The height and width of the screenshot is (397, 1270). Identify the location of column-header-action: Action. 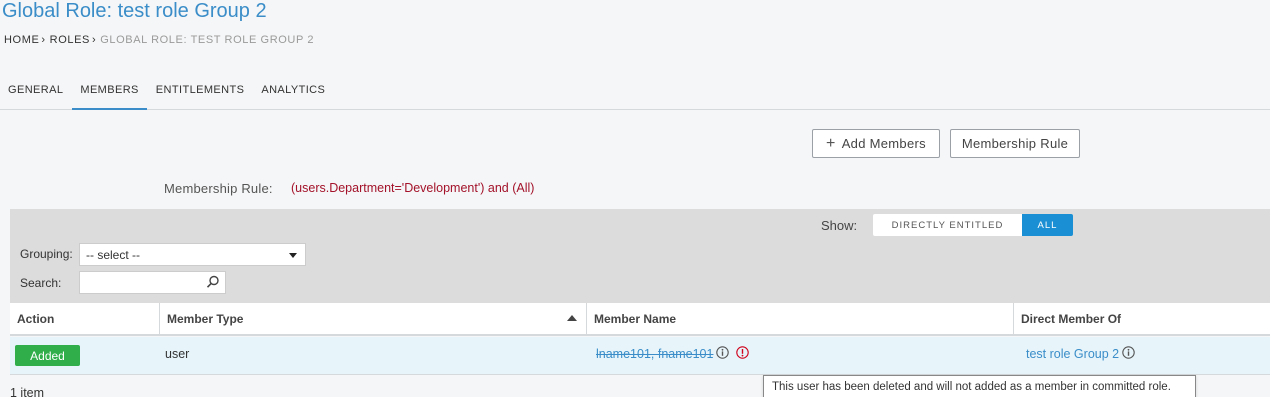
(85, 319).